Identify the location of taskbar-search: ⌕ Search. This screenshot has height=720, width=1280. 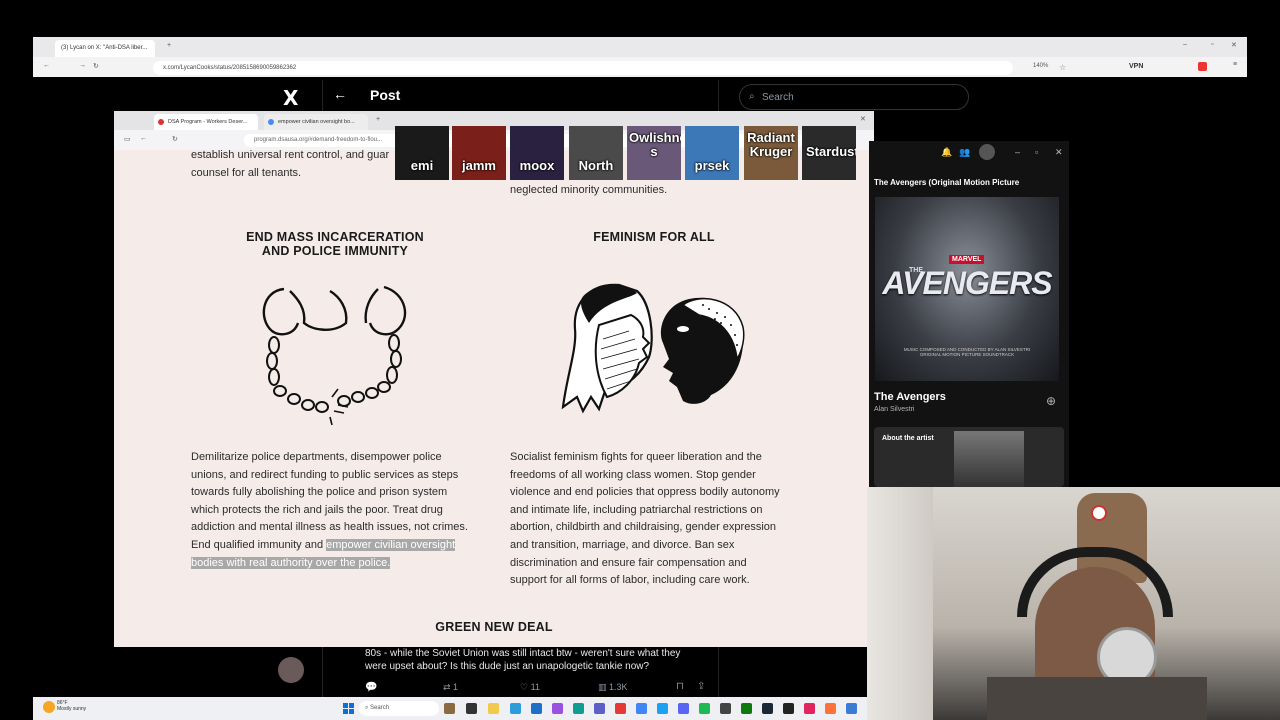
(399, 708).